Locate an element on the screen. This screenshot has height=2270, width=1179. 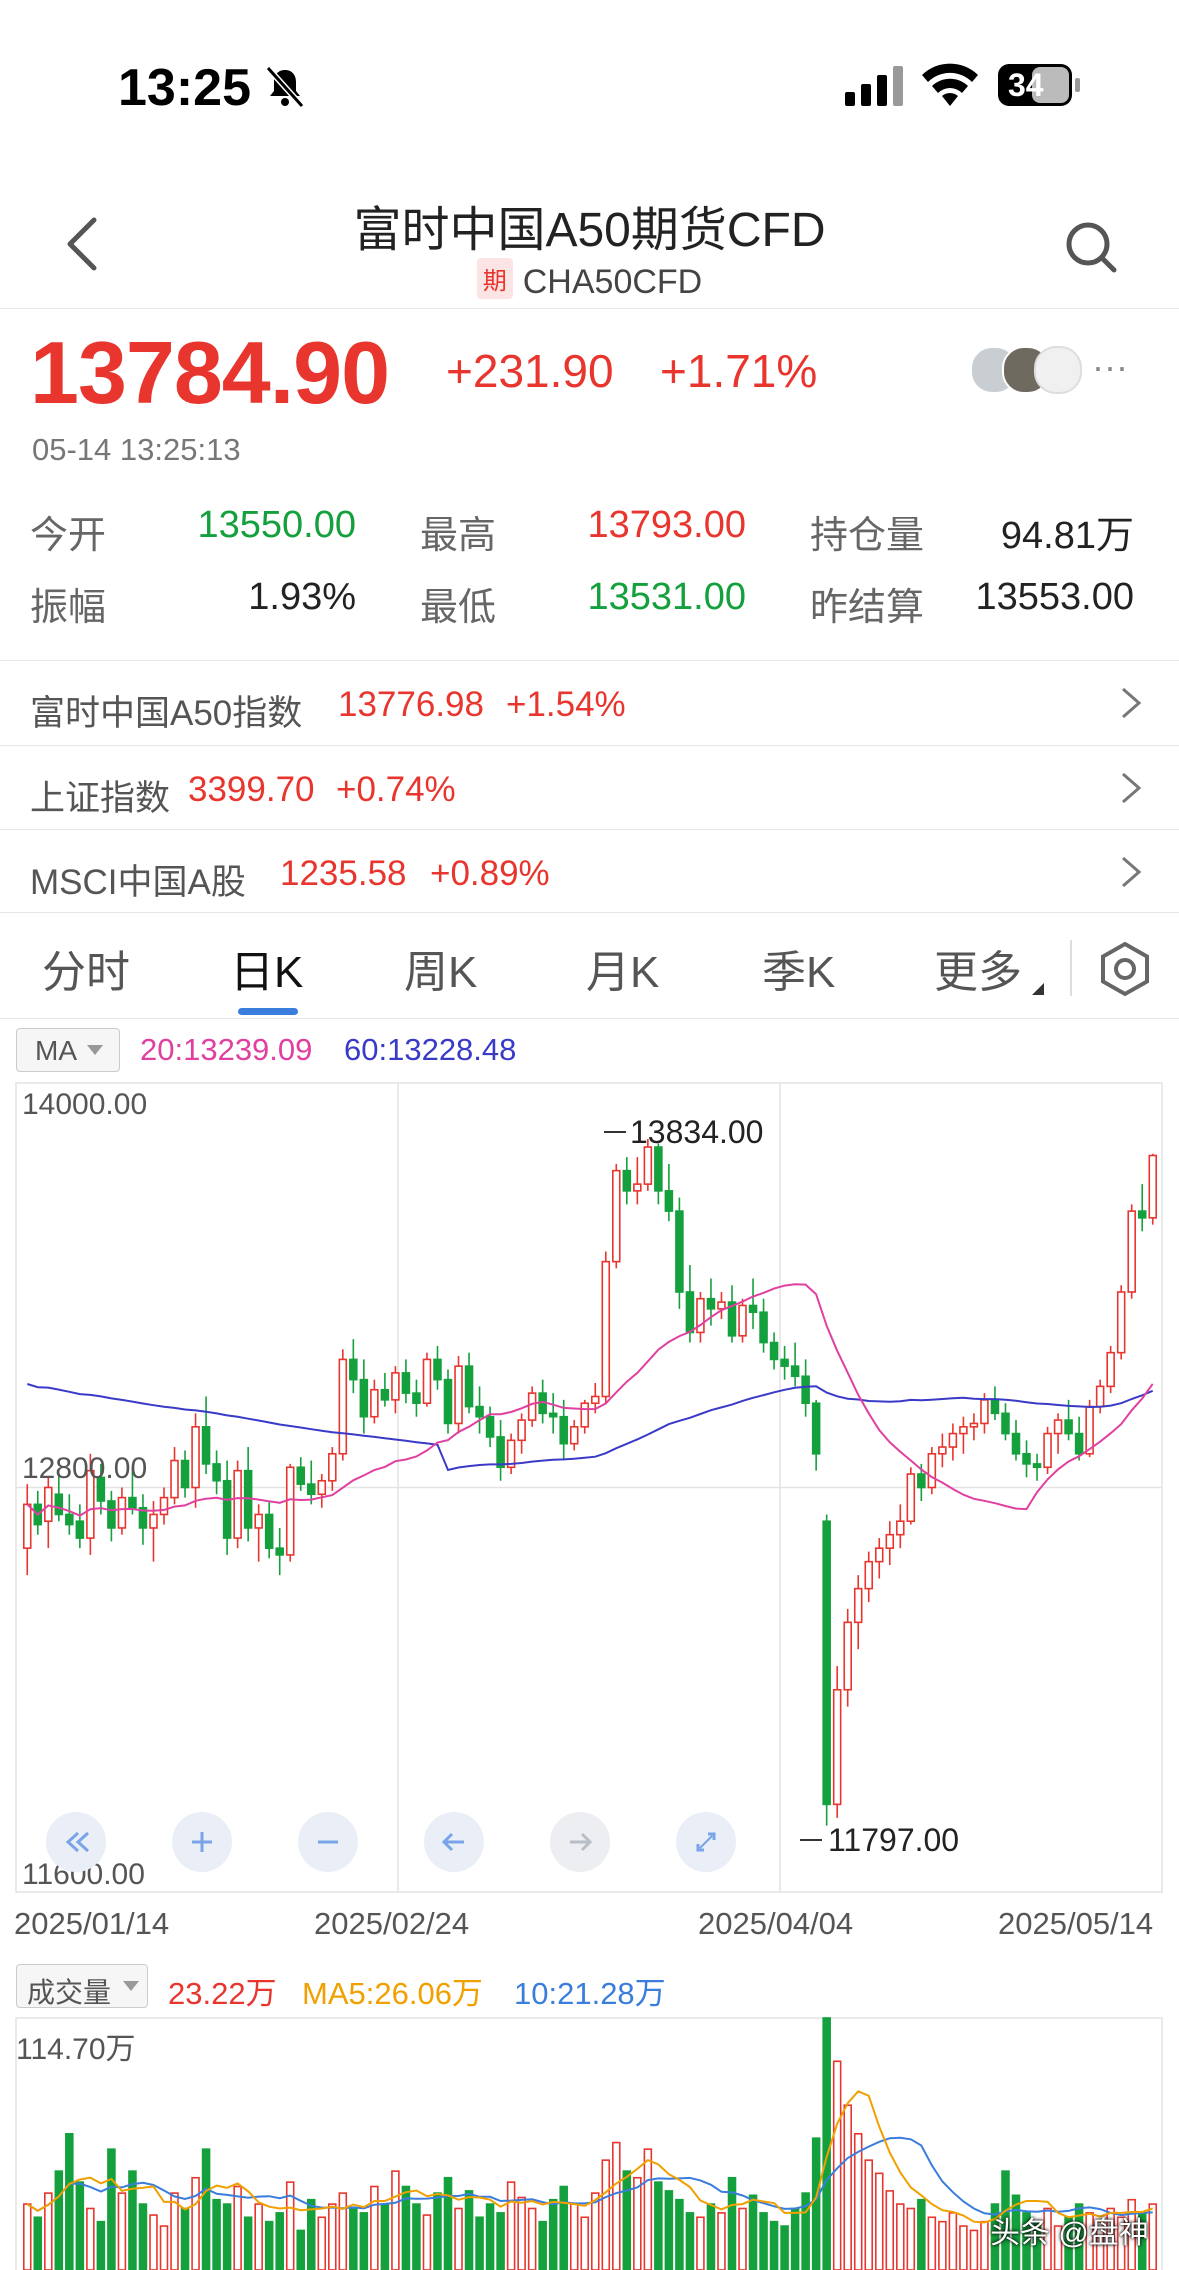
cellular-signal-icon is located at coordinates (874, 86).